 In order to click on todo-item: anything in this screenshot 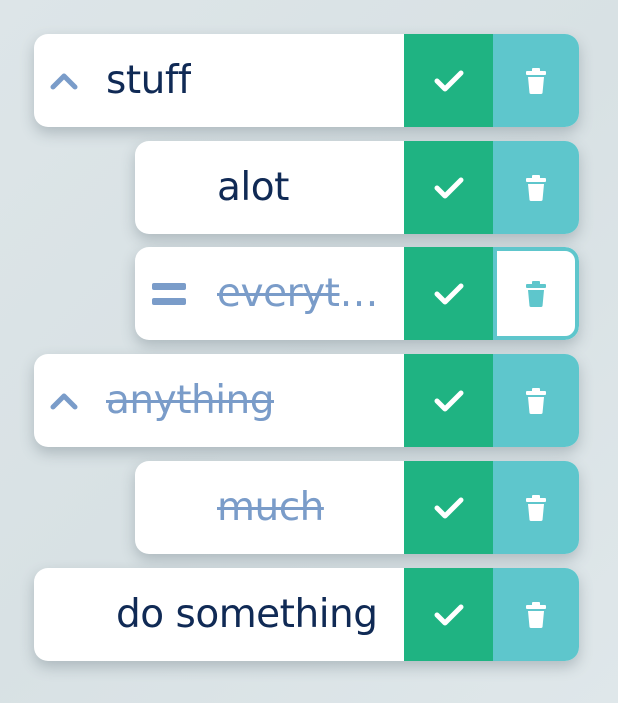, I will do `click(306, 400)`.